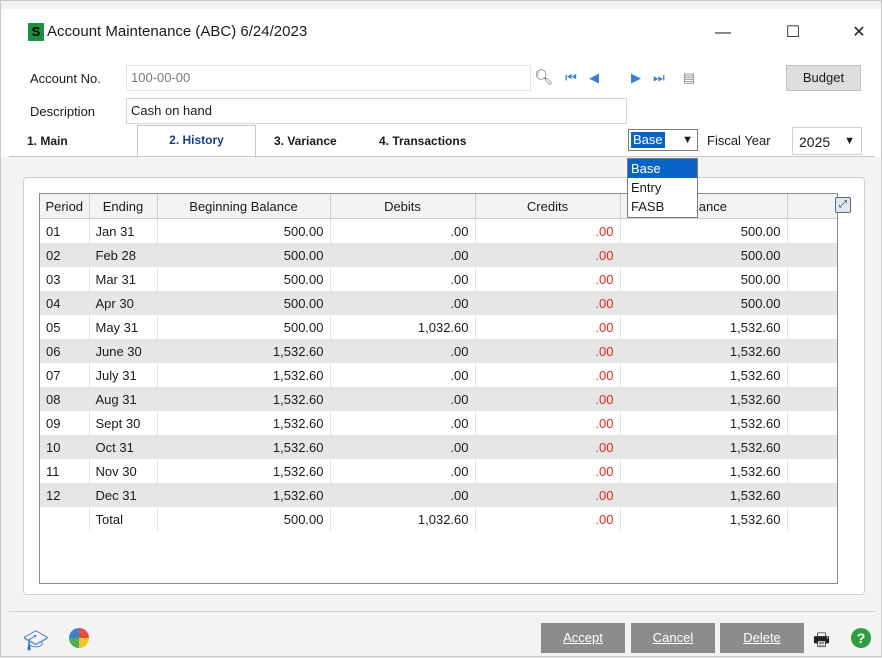 The height and width of the screenshot is (658, 882). I want to click on accept-button: Accept, so click(583, 638).